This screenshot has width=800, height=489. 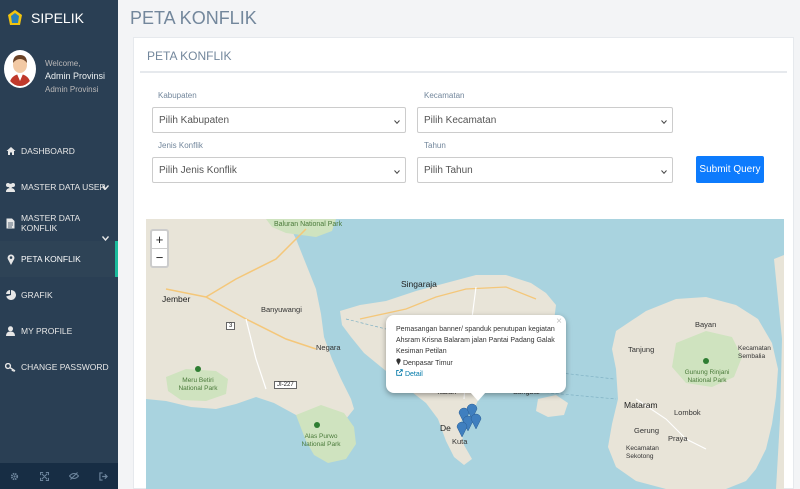 I want to click on app-name: SIPELIK, so click(x=57, y=18).